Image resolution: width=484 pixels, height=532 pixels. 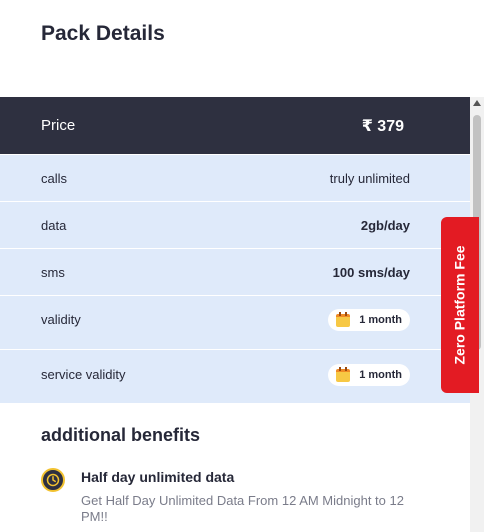 What do you see at coordinates (385, 225) in the screenshot?
I see `row-value: 2gb/day` at bounding box center [385, 225].